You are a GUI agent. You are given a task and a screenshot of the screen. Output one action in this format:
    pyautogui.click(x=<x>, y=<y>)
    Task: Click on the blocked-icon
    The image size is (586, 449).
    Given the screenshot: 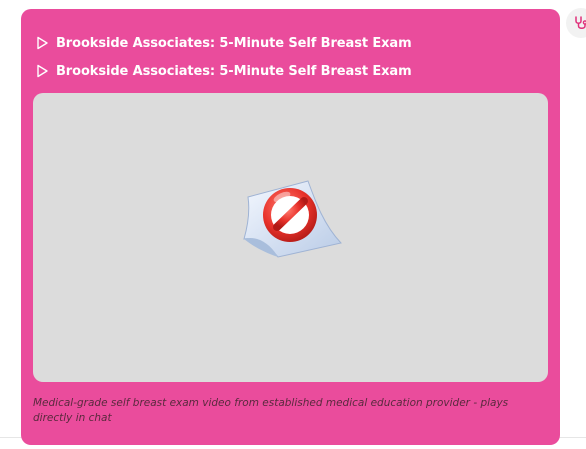 What is the action you would take?
    pyautogui.click(x=293, y=220)
    